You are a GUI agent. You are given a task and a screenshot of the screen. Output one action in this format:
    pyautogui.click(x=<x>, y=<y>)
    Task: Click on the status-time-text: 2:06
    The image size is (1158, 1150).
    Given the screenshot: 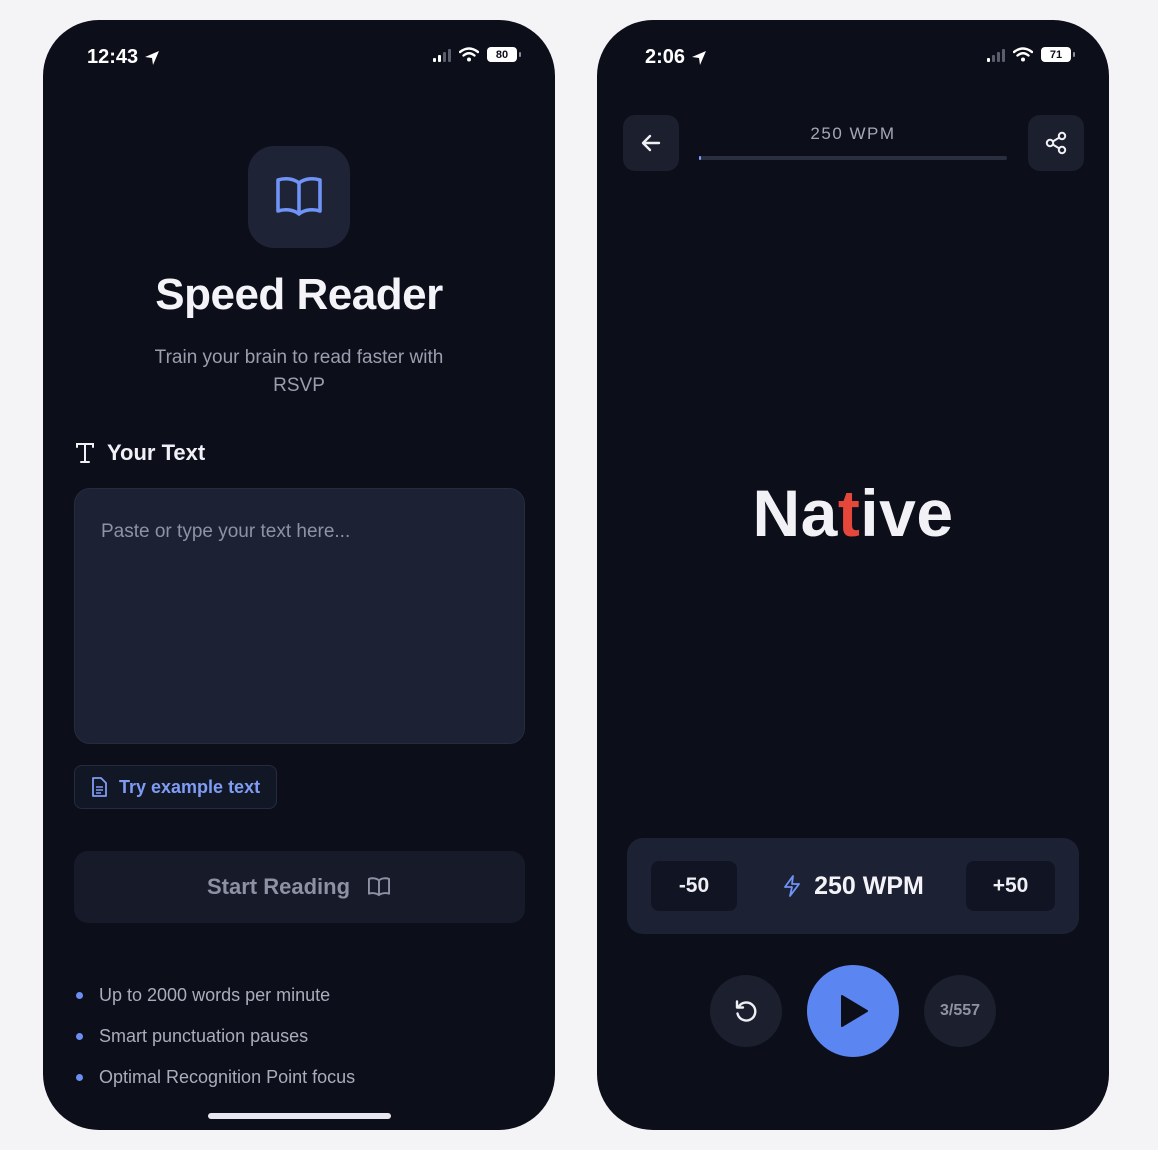 What is the action you would take?
    pyautogui.click(x=665, y=57)
    